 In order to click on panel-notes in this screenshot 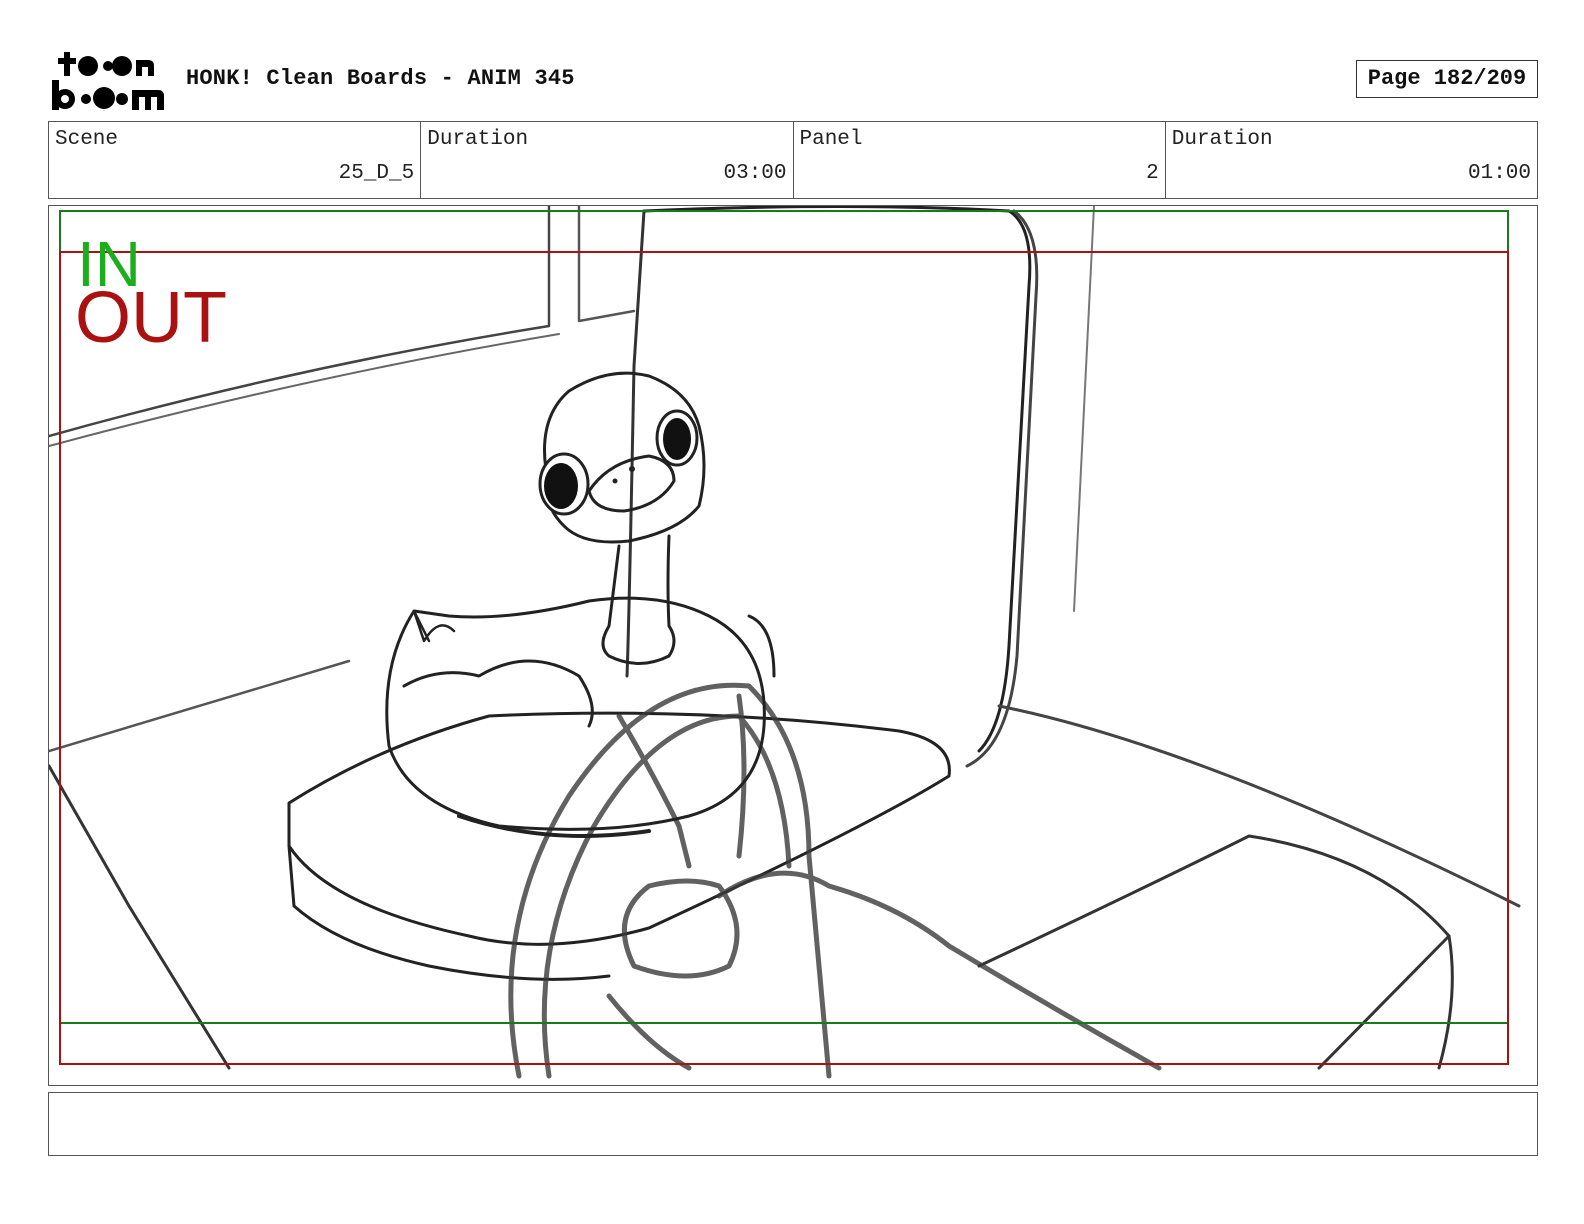, I will do `click(793, 1124)`.